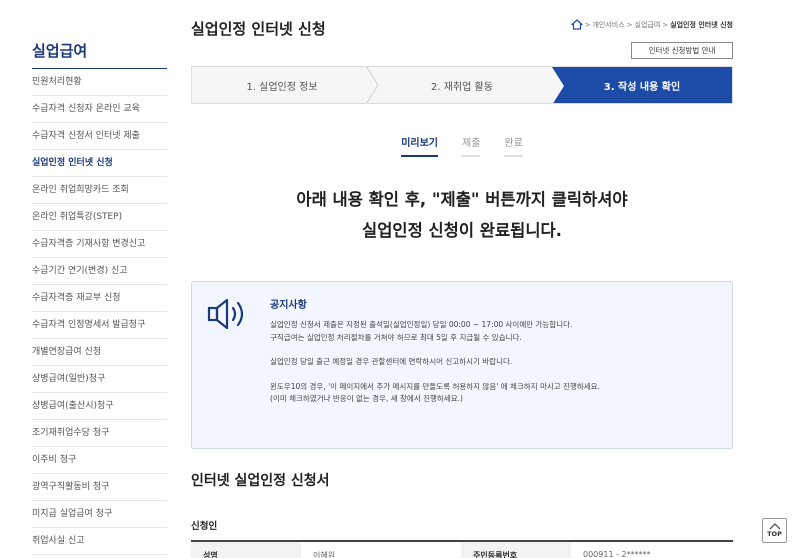  I want to click on step-label: 1. 실업인정 정보, so click(282, 87).